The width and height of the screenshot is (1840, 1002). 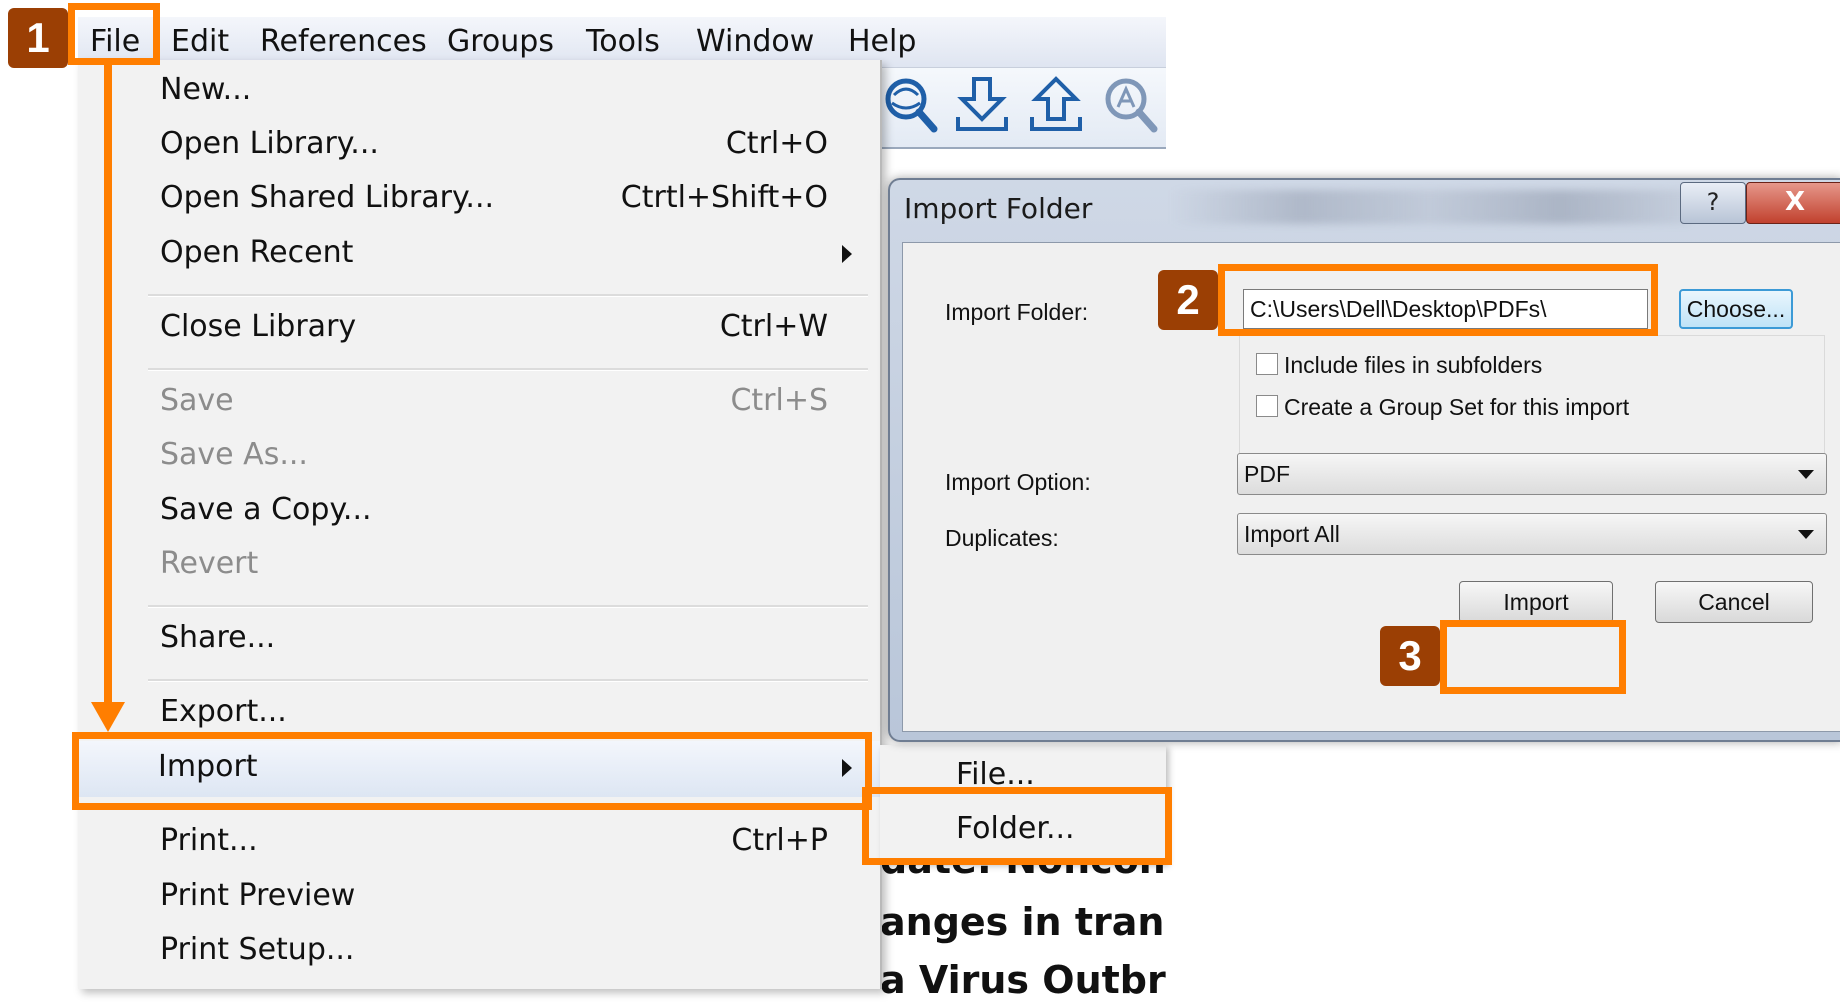 What do you see at coordinates (1533, 657) in the screenshot?
I see `annotation-box-import-button` at bounding box center [1533, 657].